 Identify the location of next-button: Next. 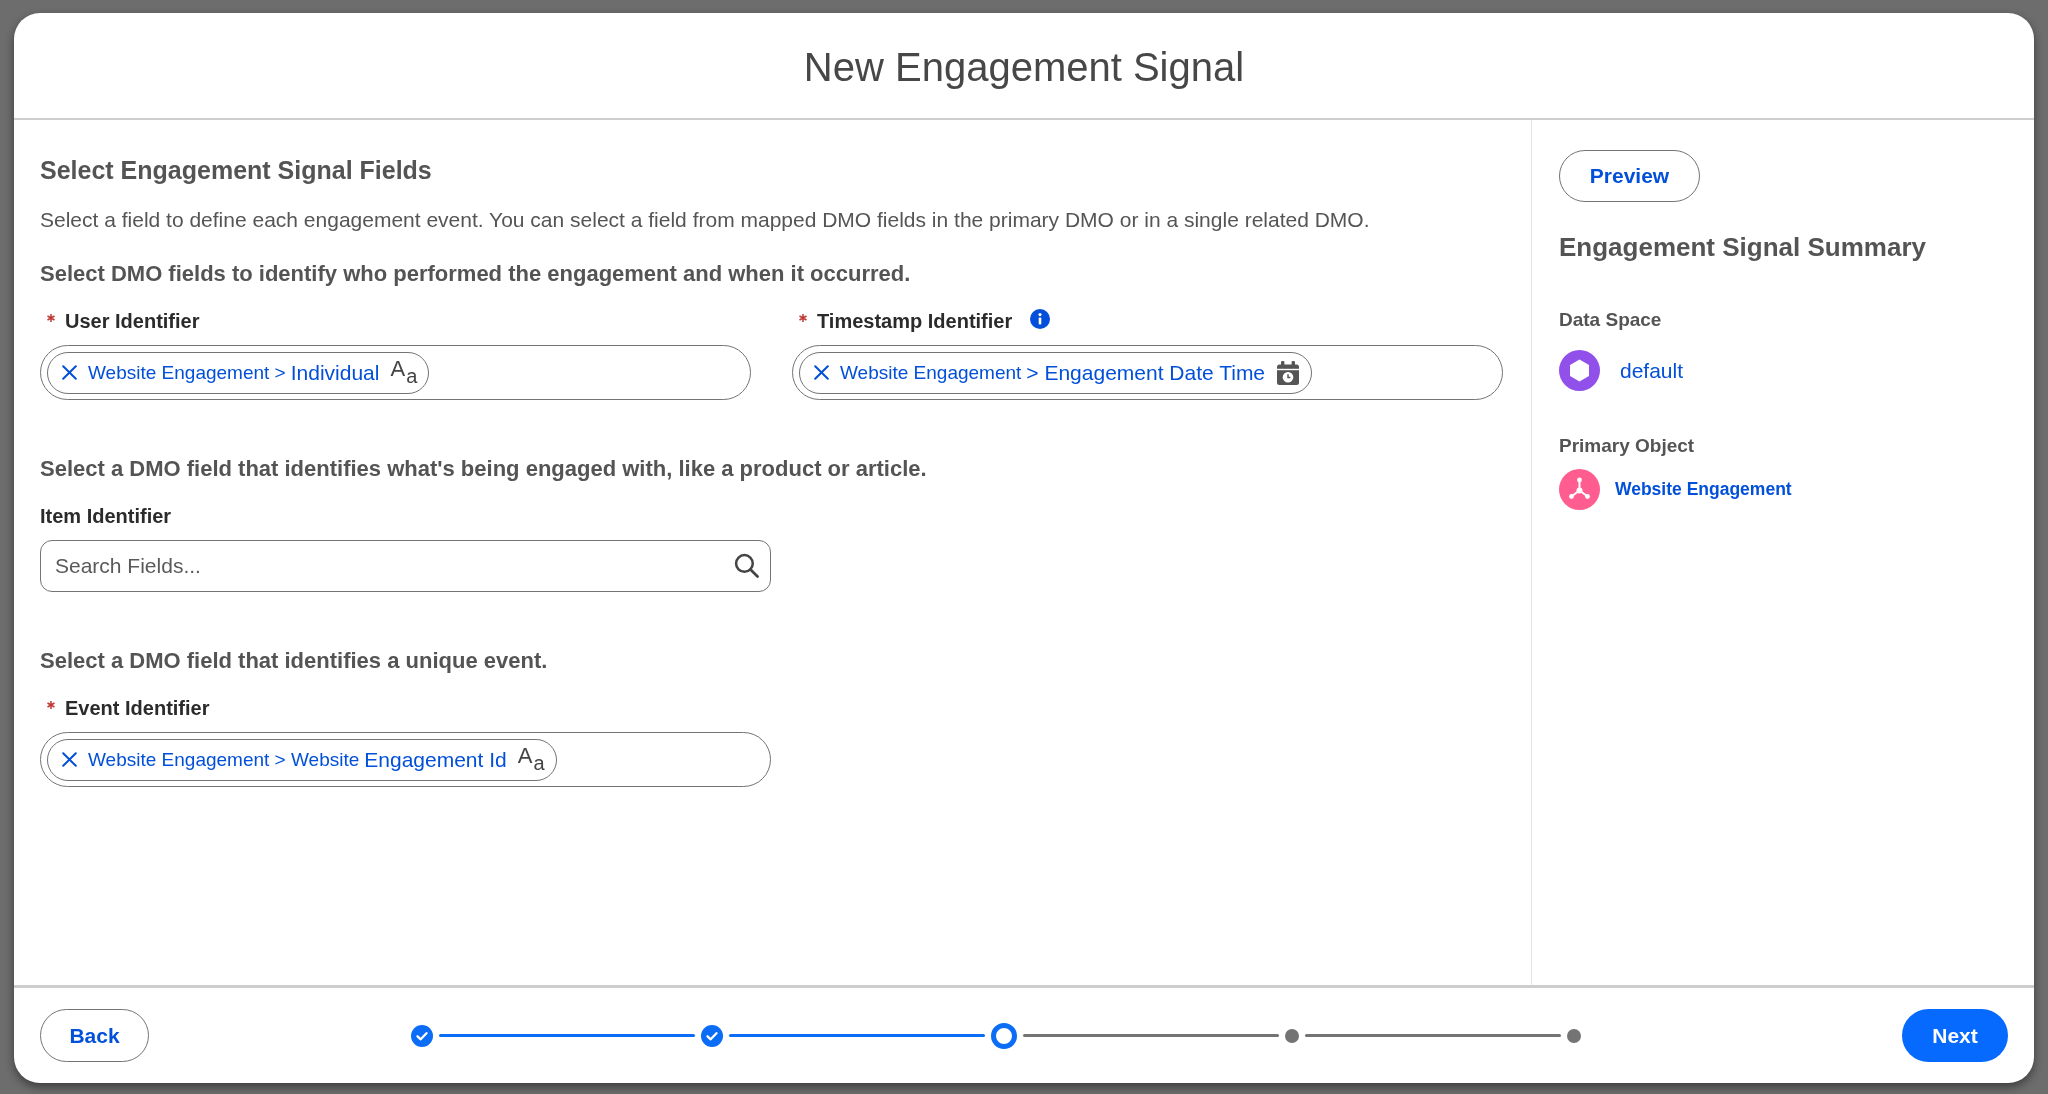
(1955, 1035).